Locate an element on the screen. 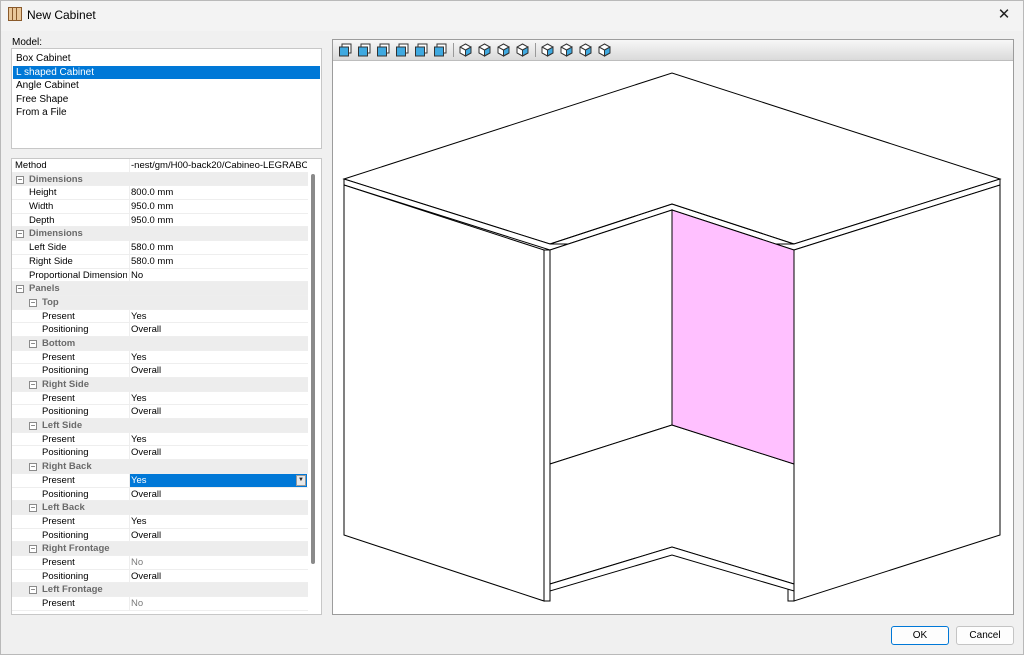 The width and height of the screenshot is (1024, 655). property-name: Right Side is located at coordinates (51, 261).